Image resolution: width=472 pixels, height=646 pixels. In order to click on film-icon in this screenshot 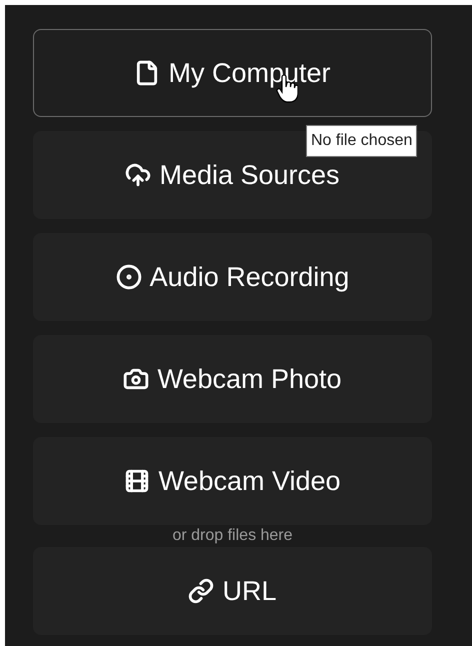, I will do `click(137, 481)`.